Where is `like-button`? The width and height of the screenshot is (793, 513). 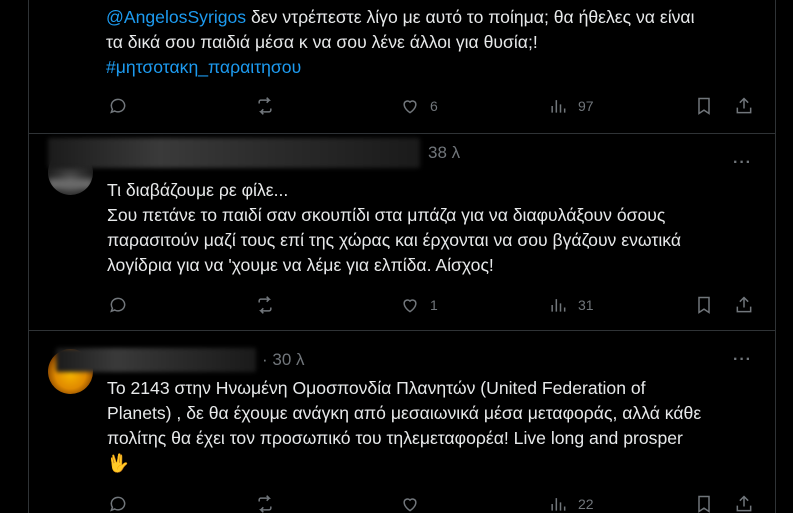
like-button is located at coordinates (410, 503).